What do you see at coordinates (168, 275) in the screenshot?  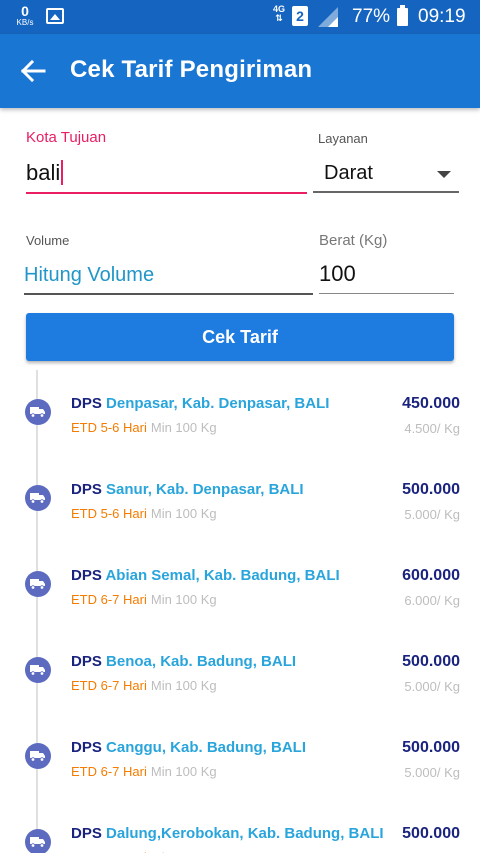 I see `hitung-volume-link: Hitung Volume` at bounding box center [168, 275].